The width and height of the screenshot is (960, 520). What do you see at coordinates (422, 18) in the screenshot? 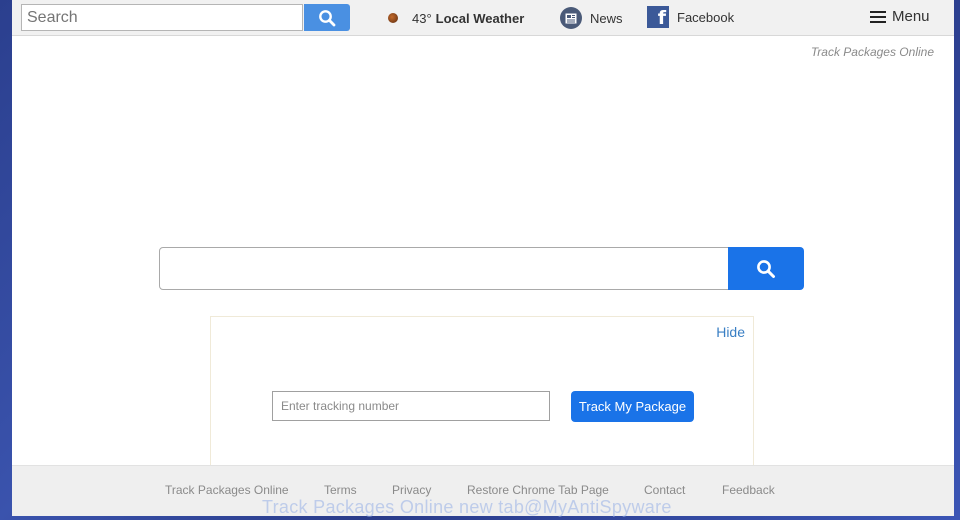
I see `weather-temperature: 43°` at bounding box center [422, 18].